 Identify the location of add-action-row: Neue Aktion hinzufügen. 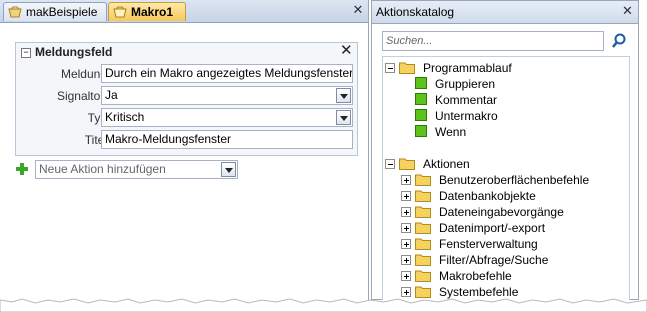
(135, 170).